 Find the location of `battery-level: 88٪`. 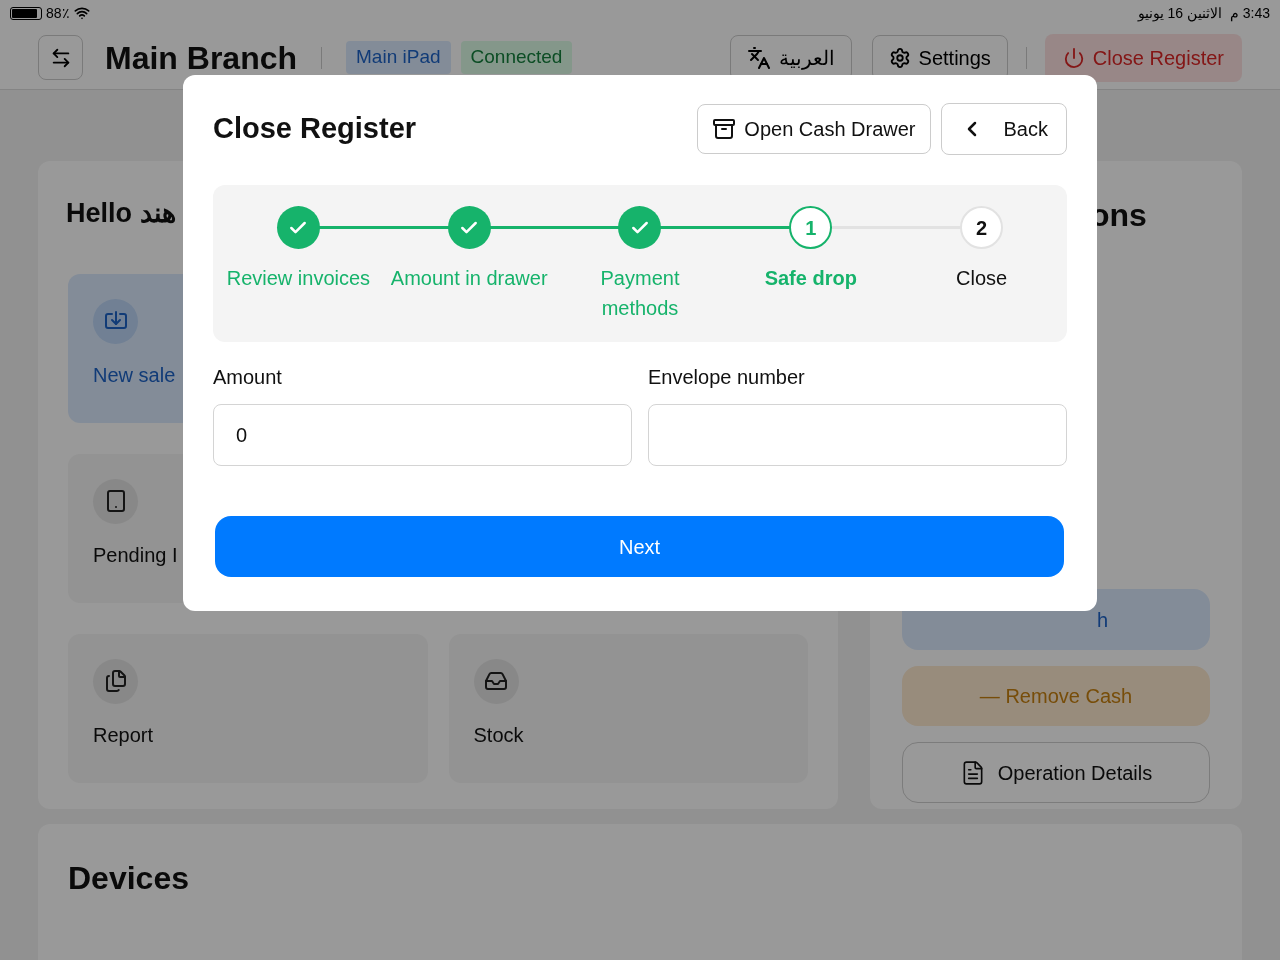

battery-level: 88٪ is located at coordinates (58, 13).